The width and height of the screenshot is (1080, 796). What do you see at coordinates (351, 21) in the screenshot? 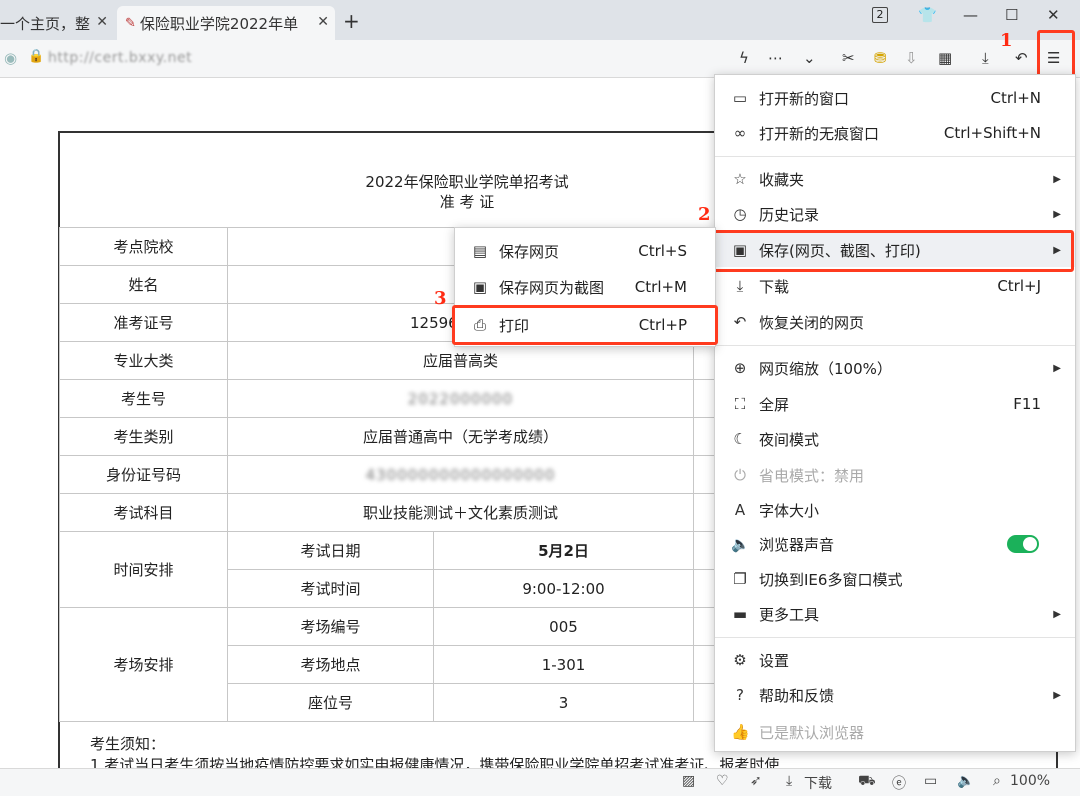
I see `new-tab-button: +` at bounding box center [351, 21].